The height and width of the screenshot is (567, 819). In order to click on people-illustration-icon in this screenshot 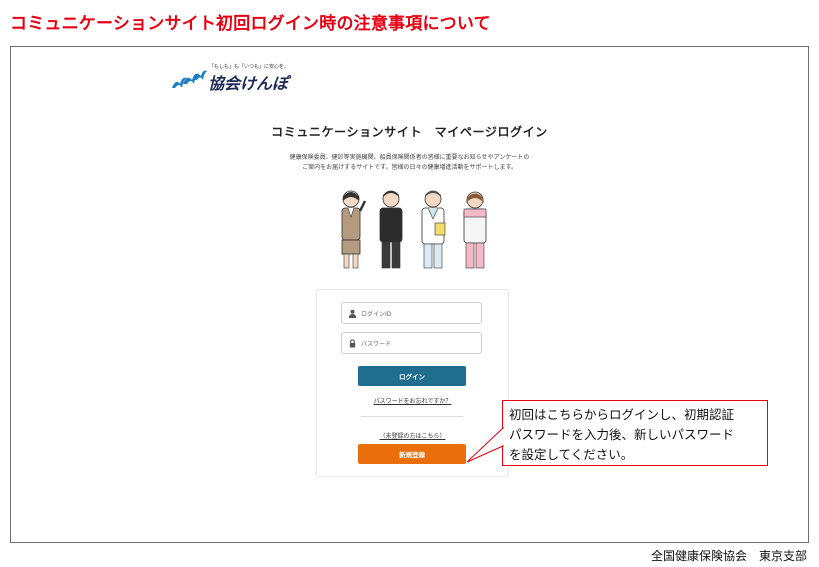, I will do `click(414, 229)`.